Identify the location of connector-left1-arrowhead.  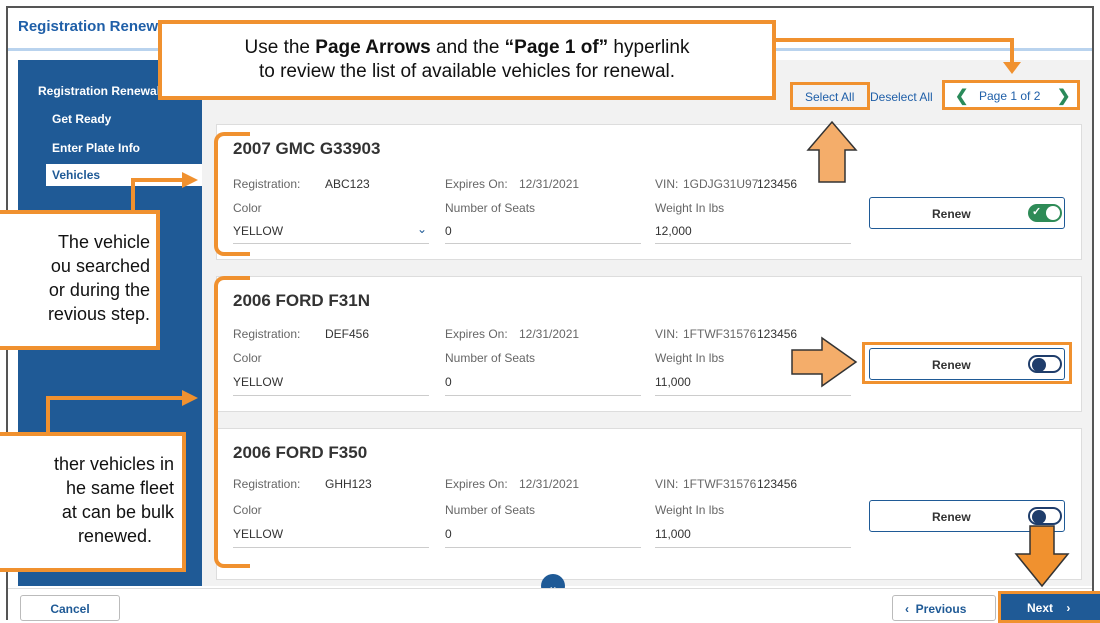
(190, 180).